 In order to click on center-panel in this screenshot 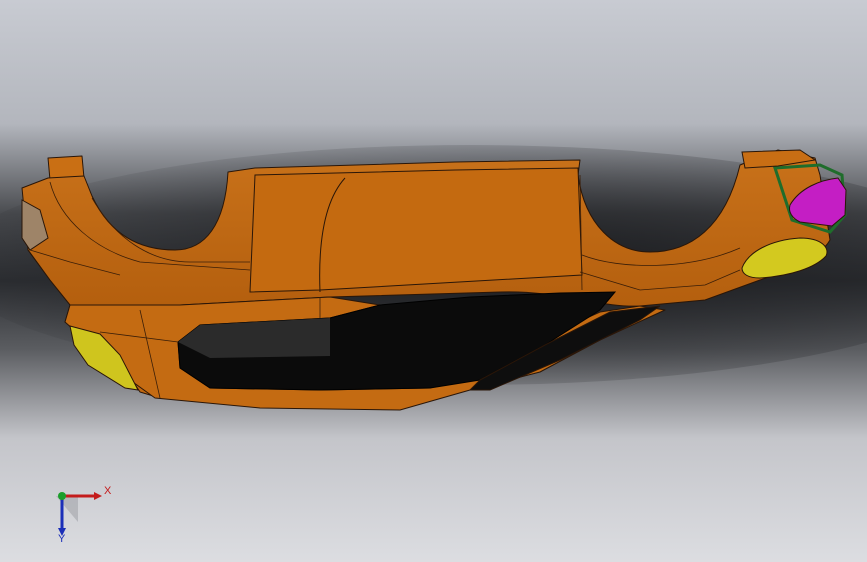, I will do `click(416, 230)`.